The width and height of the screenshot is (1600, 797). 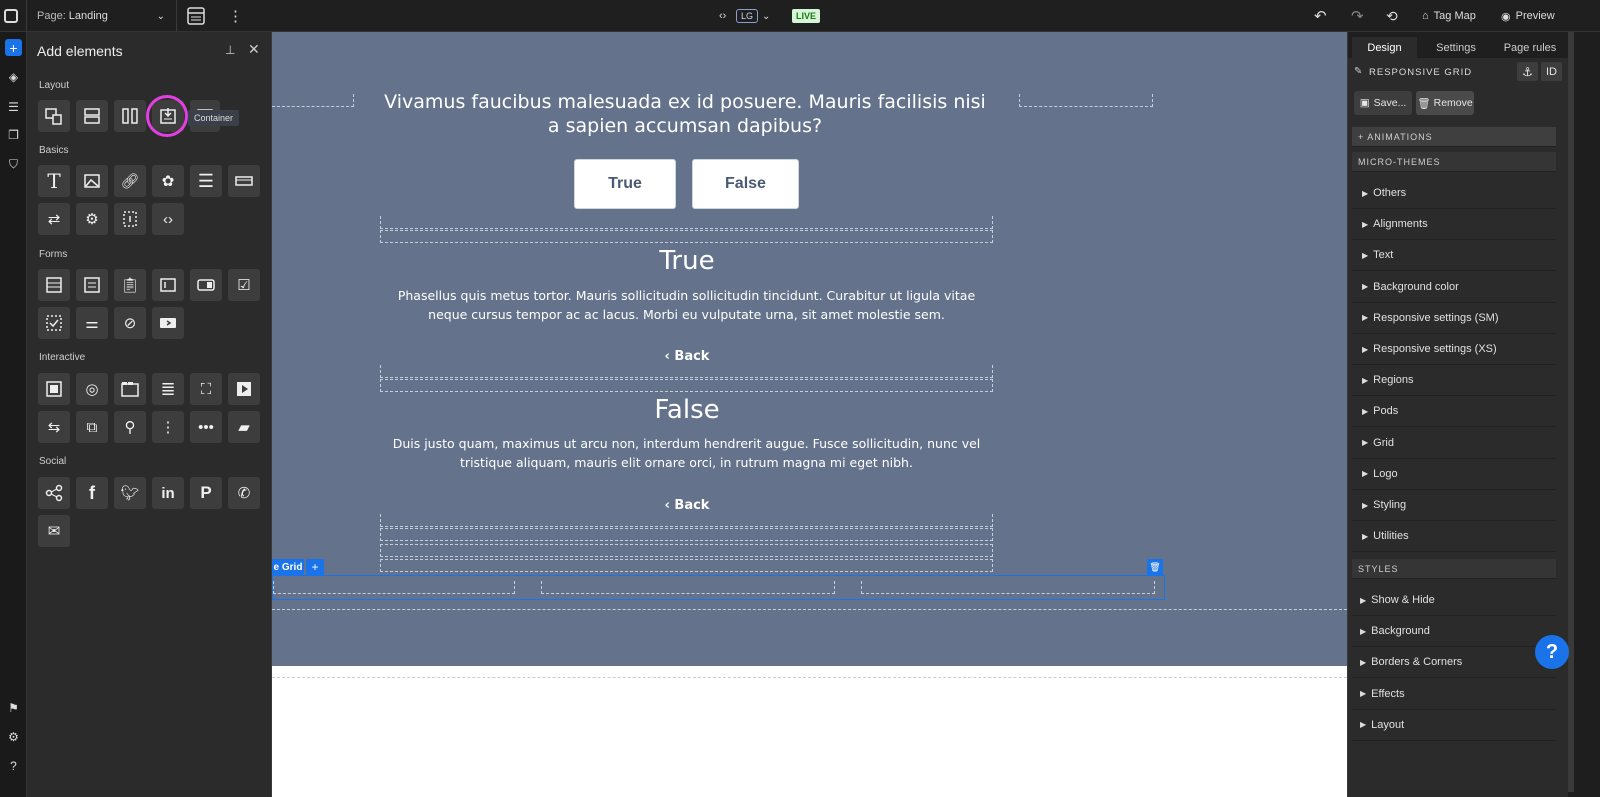 I want to click on horizontal-dots-icon: •••, so click(x=206, y=427).